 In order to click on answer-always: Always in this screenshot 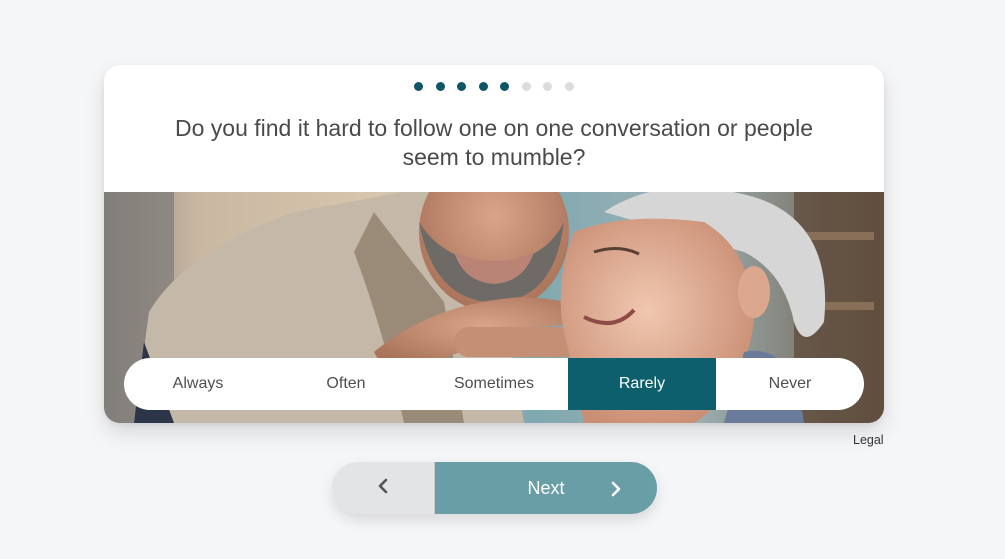, I will do `click(198, 384)`.